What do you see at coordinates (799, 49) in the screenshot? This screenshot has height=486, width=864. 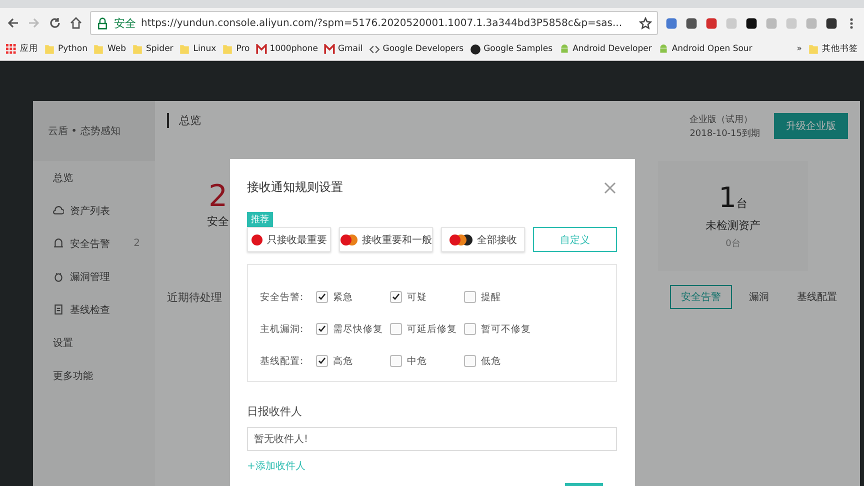 I see `more-bookmarks-button: »` at bounding box center [799, 49].